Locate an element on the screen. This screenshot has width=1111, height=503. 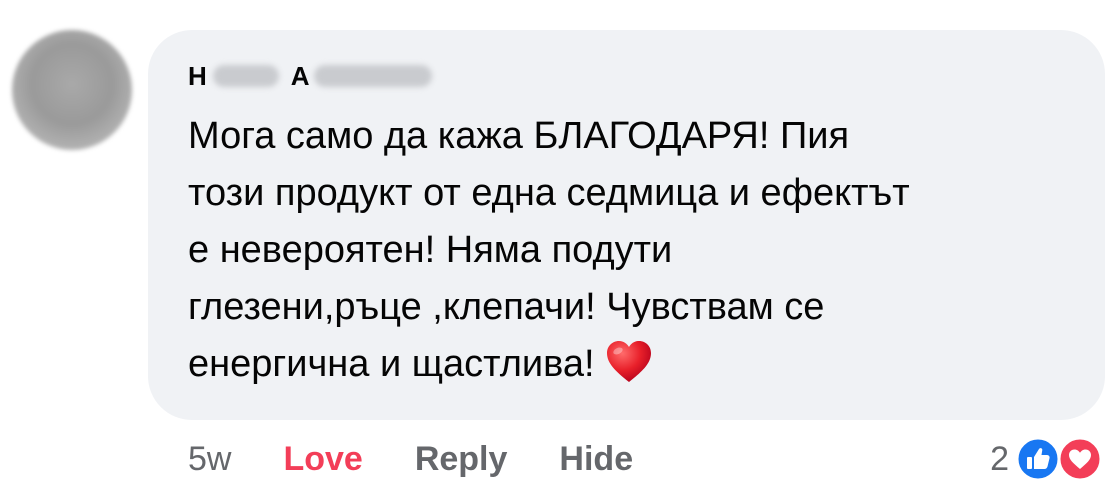
comment-actions: 5w Love Reply Hide is located at coordinates (410, 459).